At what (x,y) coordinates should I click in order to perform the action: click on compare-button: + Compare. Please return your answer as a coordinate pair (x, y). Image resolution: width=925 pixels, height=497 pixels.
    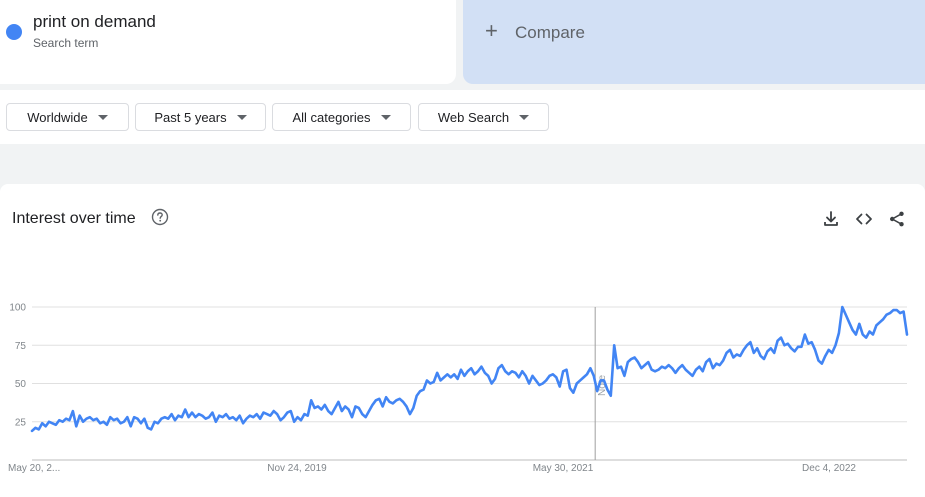
    Looking at the image, I should click on (694, 42).